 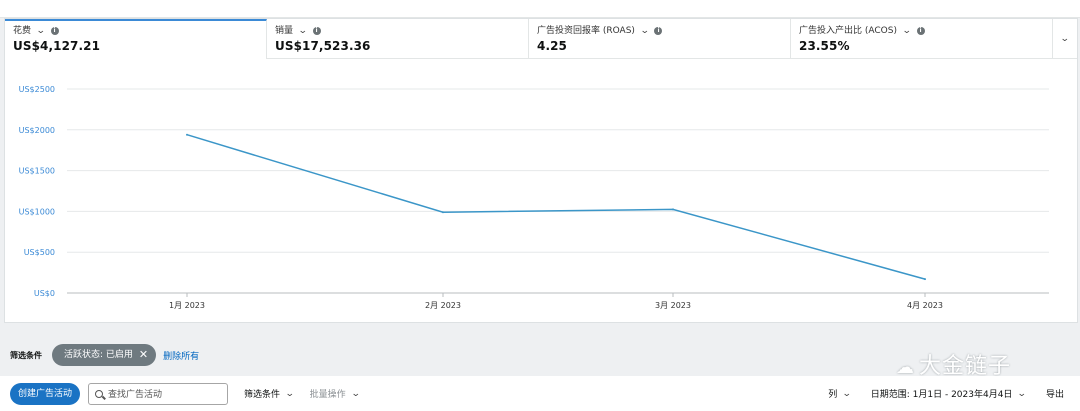 What do you see at coordinates (37, 171) in the screenshot?
I see `y-tick-label: US$1500` at bounding box center [37, 171].